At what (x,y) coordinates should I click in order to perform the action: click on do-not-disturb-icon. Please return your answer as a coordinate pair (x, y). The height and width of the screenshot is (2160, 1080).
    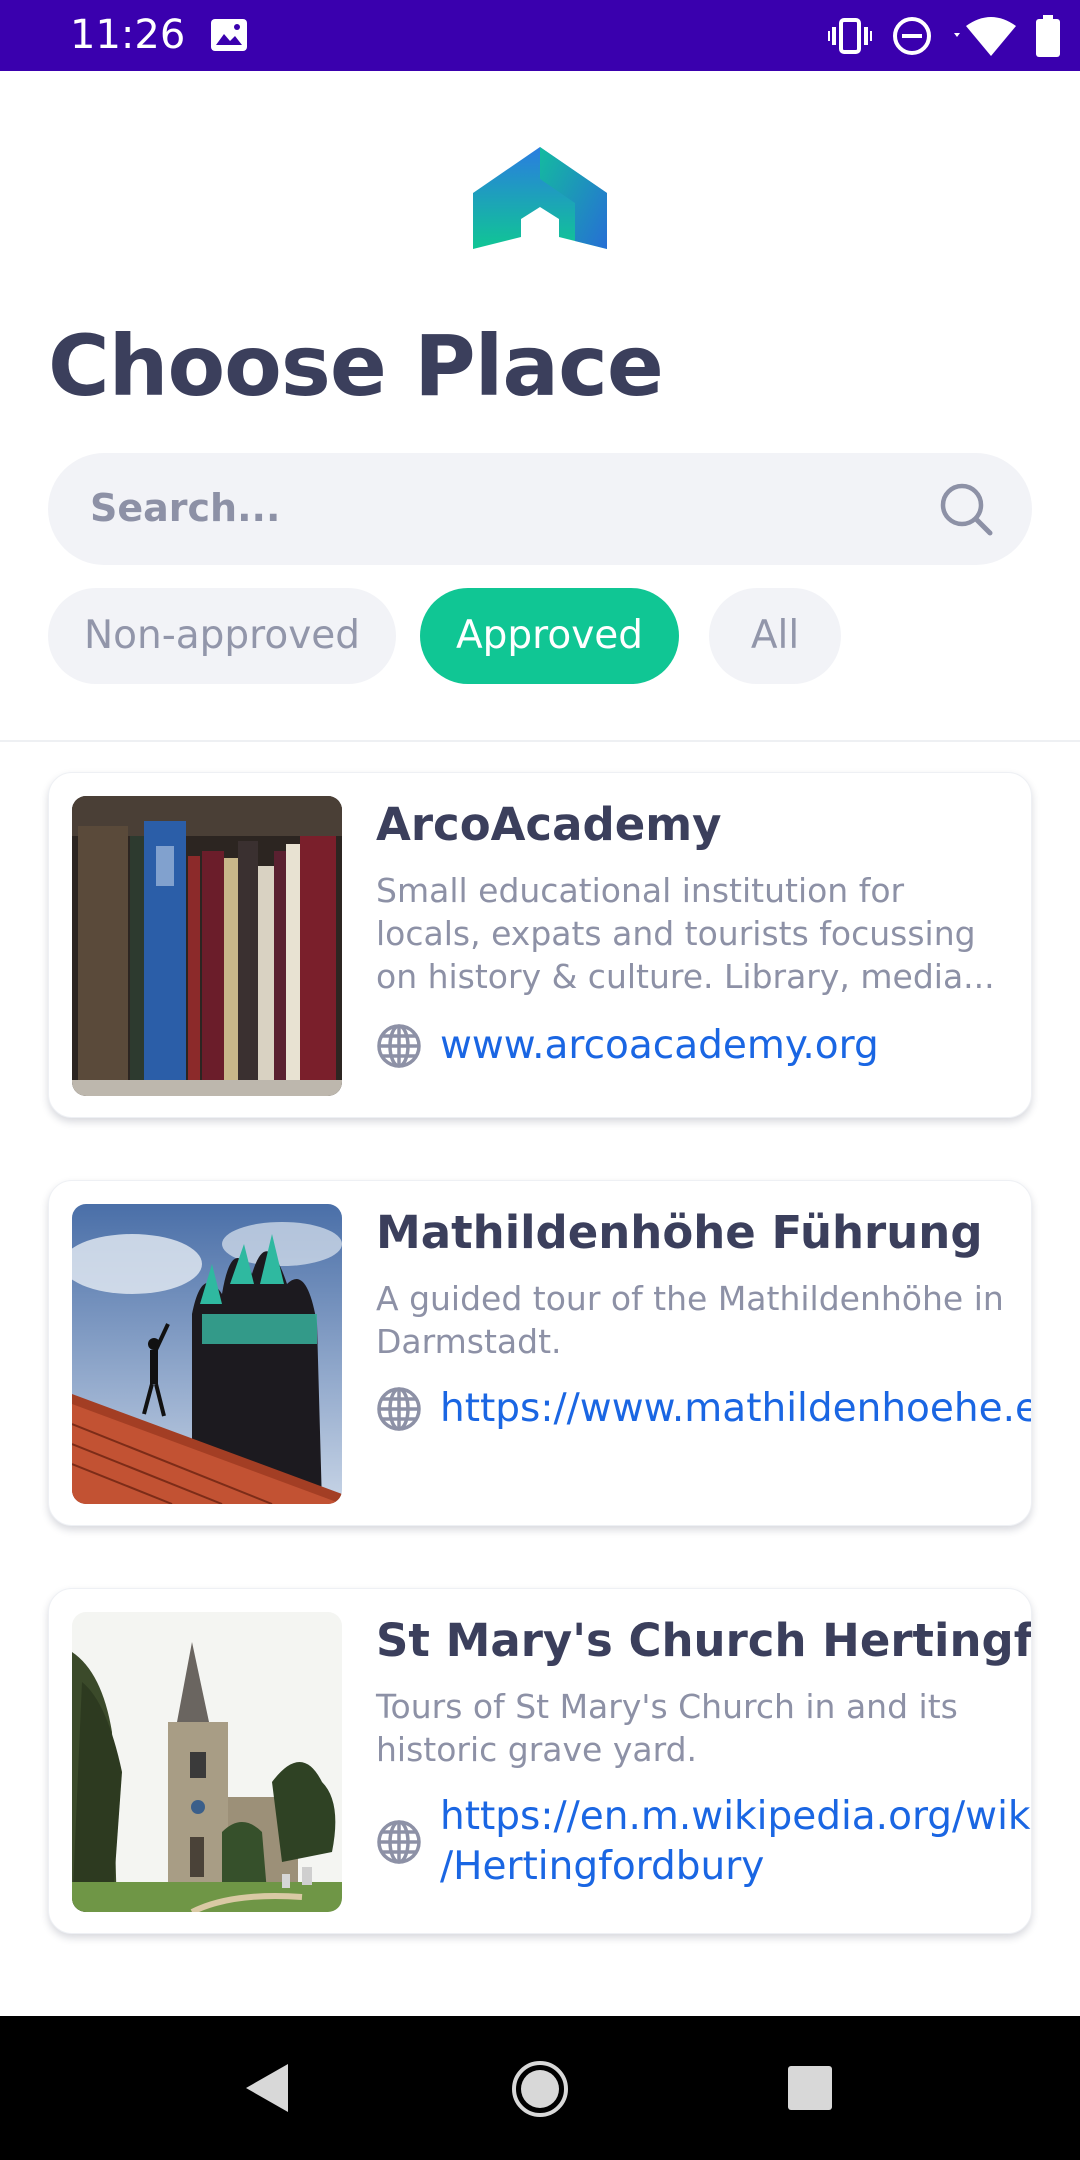
    Looking at the image, I should click on (912, 36).